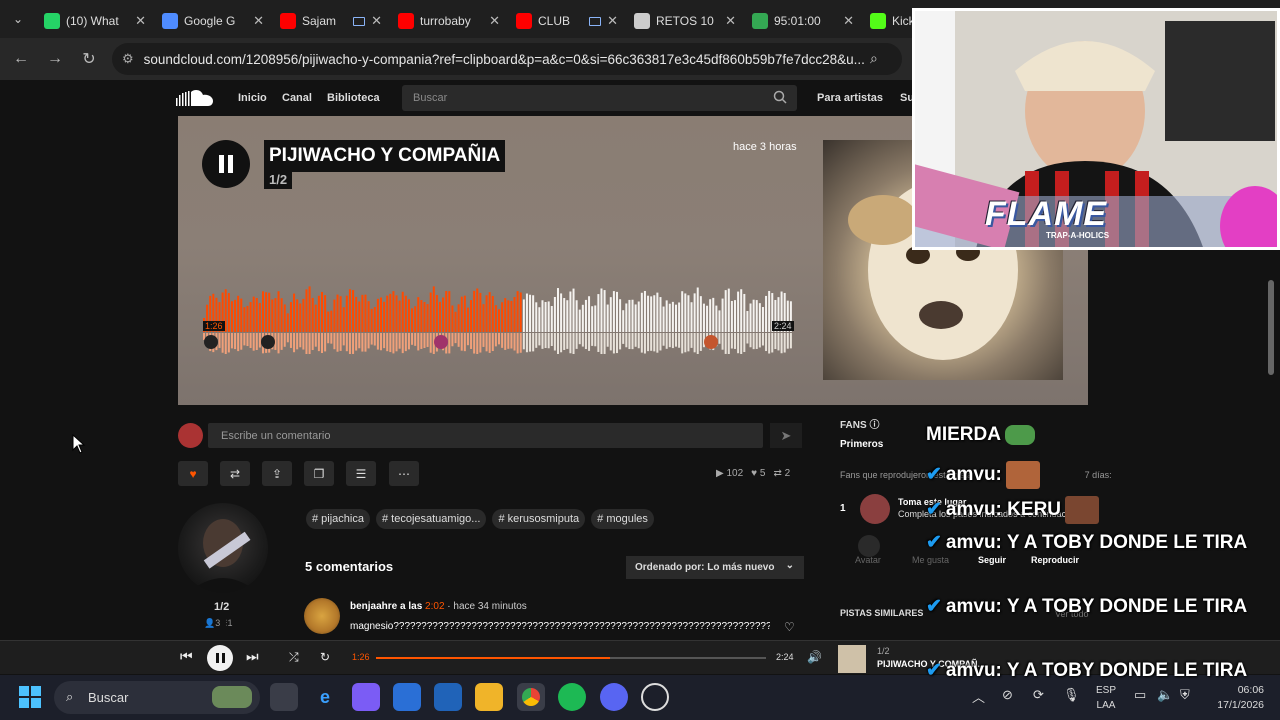  What do you see at coordinates (1106, 698) in the screenshot?
I see `language-indicator: ESP LAA` at bounding box center [1106, 698].